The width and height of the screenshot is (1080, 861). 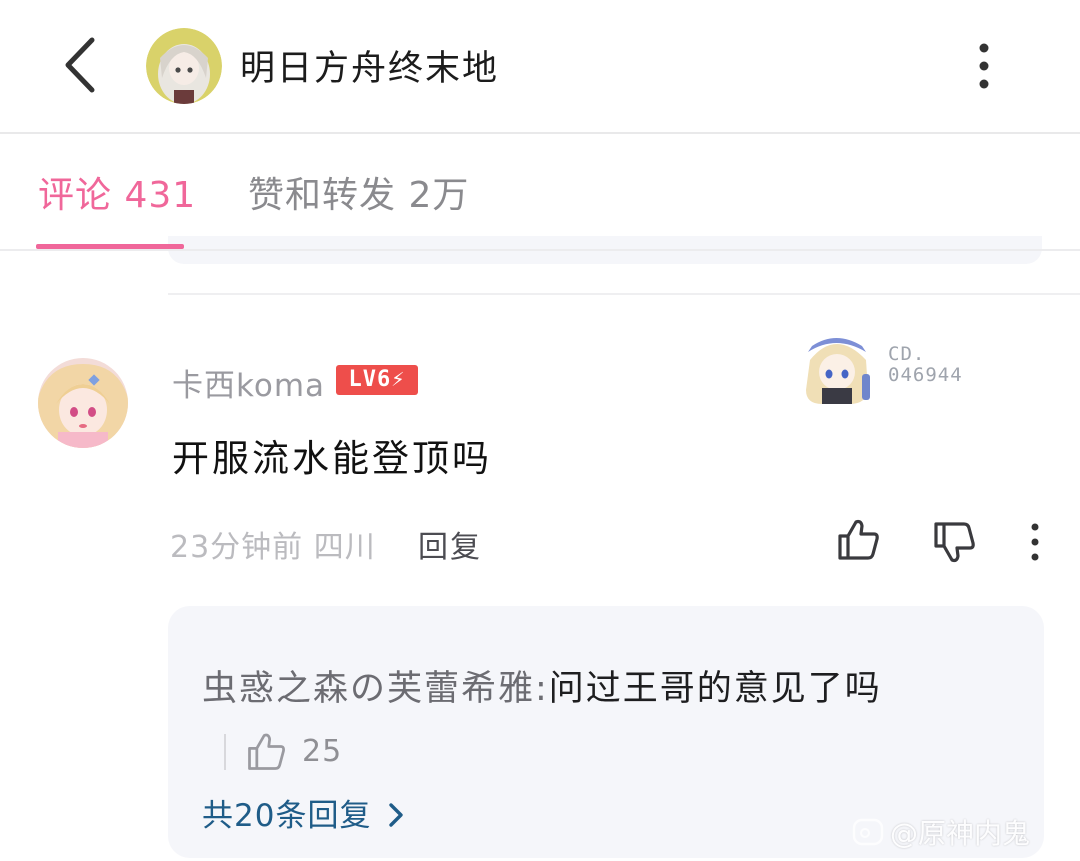 What do you see at coordinates (582, 720) in the screenshot?
I see `first-reply: 虫惑之森の芙蕾希雅:问过王哥的意见了吗 25` at bounding box center [582, 720].